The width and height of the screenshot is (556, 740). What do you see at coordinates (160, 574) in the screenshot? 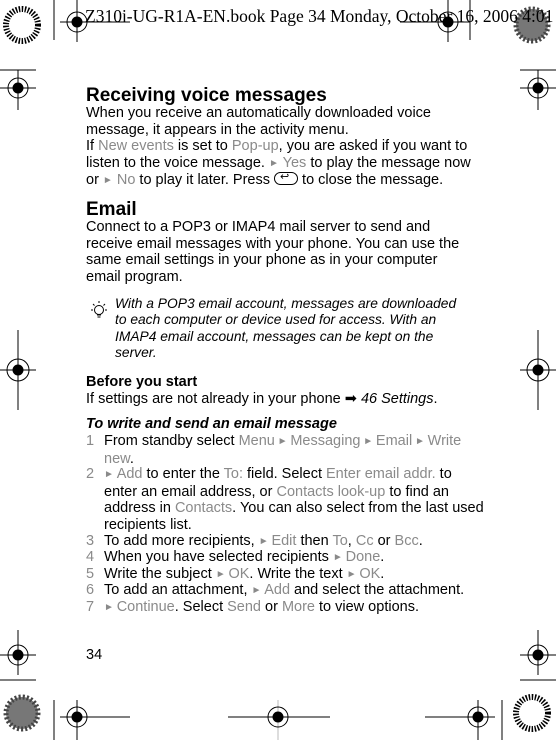
I see `text: Write the subject` at bounding box center [160, 574].